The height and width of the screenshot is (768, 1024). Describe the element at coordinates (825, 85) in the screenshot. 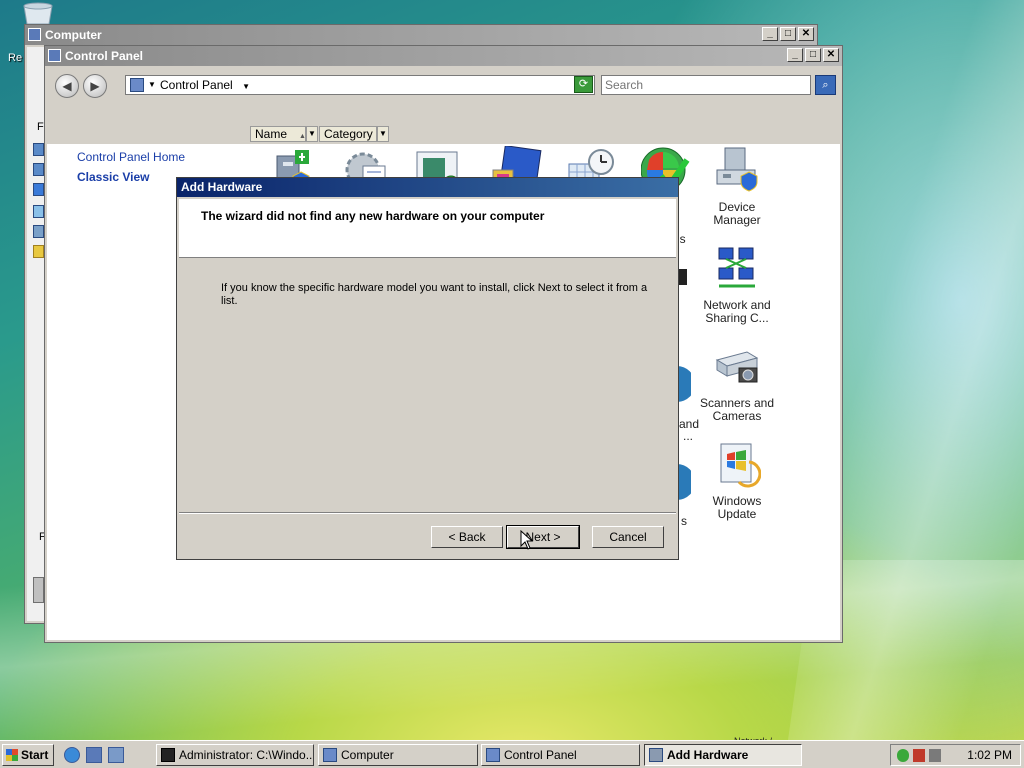

I see `search-icon: ⌕` at that location.